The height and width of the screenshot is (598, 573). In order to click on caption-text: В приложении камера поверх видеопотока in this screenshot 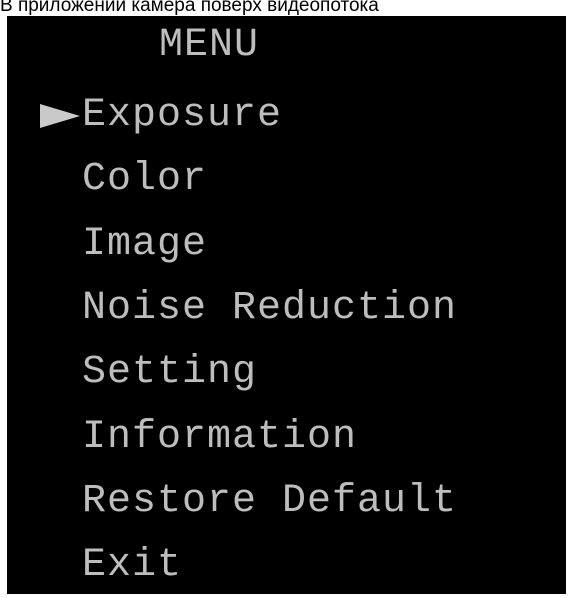, I will do `click(189, 8)`.